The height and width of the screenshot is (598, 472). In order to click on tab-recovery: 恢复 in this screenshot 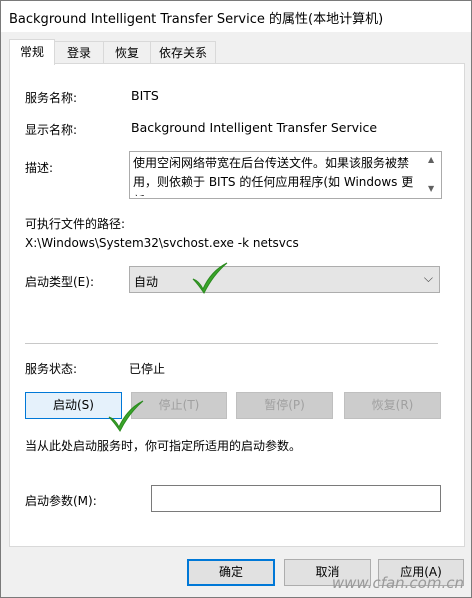, I will do `click(127, 52)`.